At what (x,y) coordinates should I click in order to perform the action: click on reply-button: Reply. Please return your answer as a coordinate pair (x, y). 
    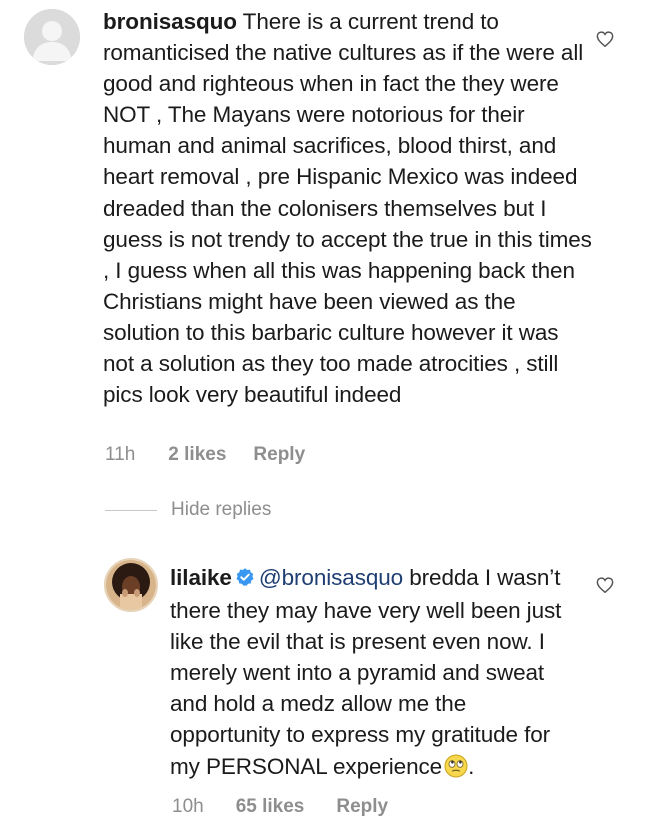
    Looking at the image, I should click on (279, 455).